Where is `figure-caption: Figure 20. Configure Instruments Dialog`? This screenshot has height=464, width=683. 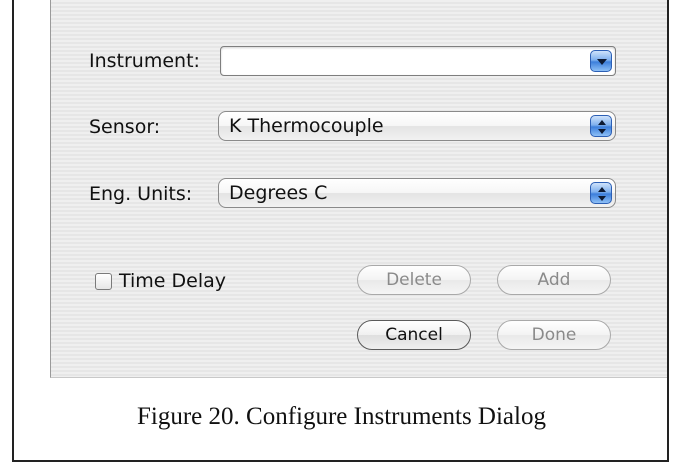
figure-caption: Figure 20. Configure Instruments Dialog is located at coordinates (341, 416).